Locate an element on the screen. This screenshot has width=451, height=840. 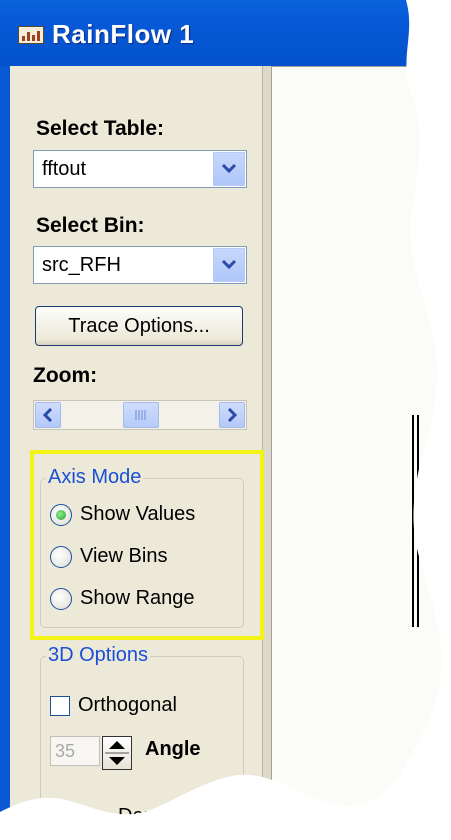
chevron-right-icon is located at coordinates (232, 415).